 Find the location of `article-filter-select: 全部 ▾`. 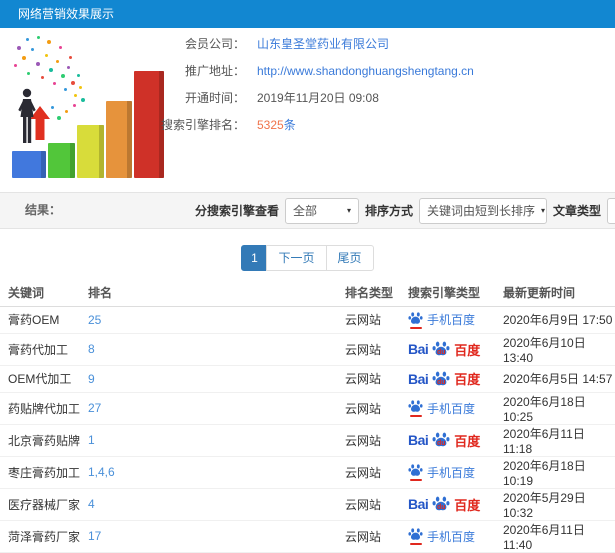

article-filter-select: 全部 ▾ is located at coordinates (611, 210).